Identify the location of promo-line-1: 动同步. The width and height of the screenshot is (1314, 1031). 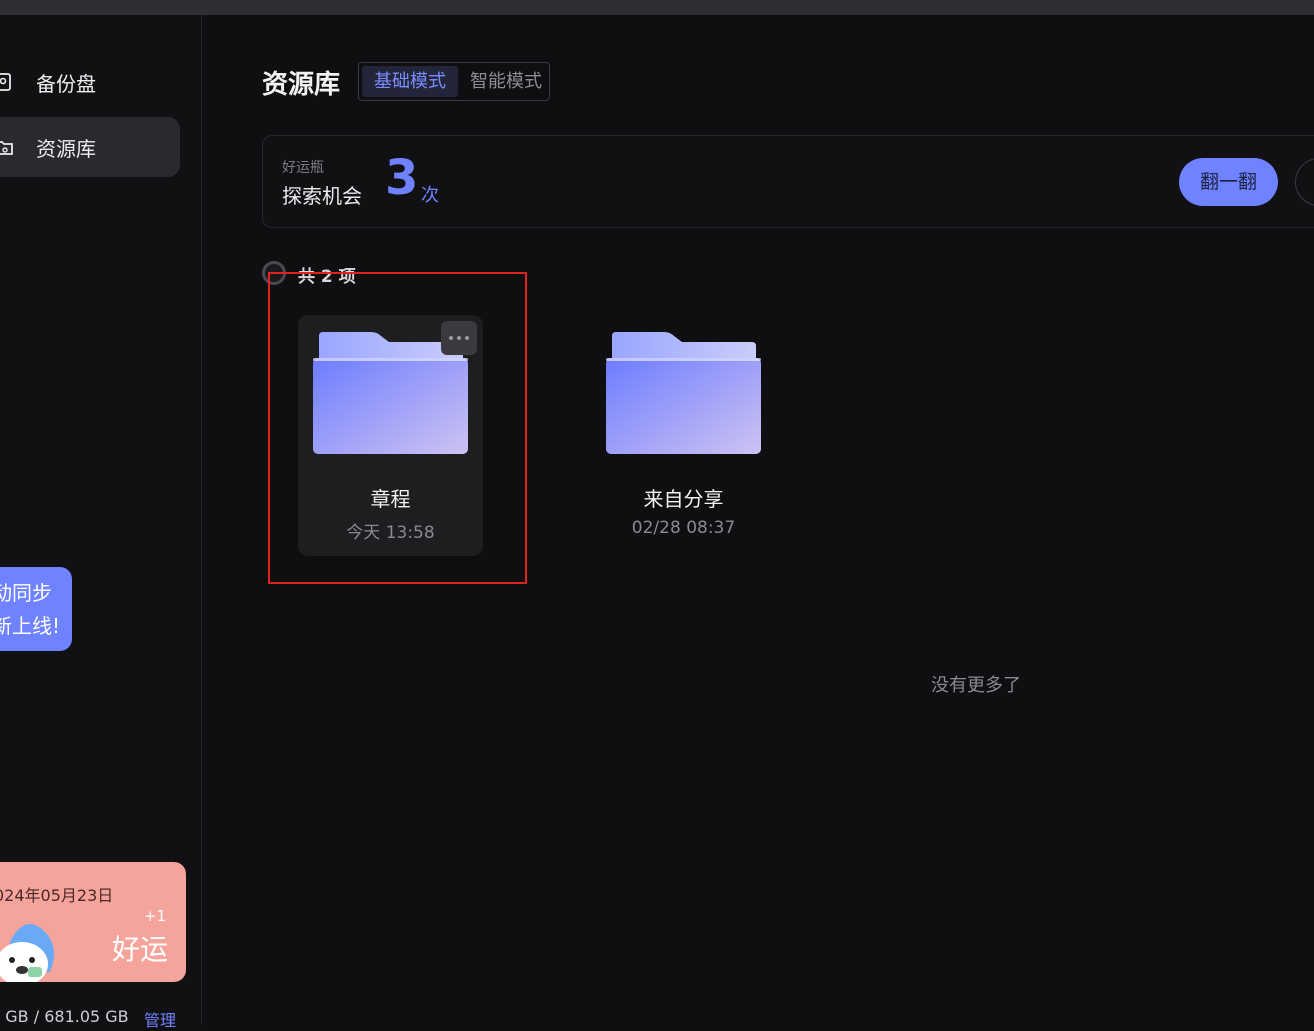
(26, 593).